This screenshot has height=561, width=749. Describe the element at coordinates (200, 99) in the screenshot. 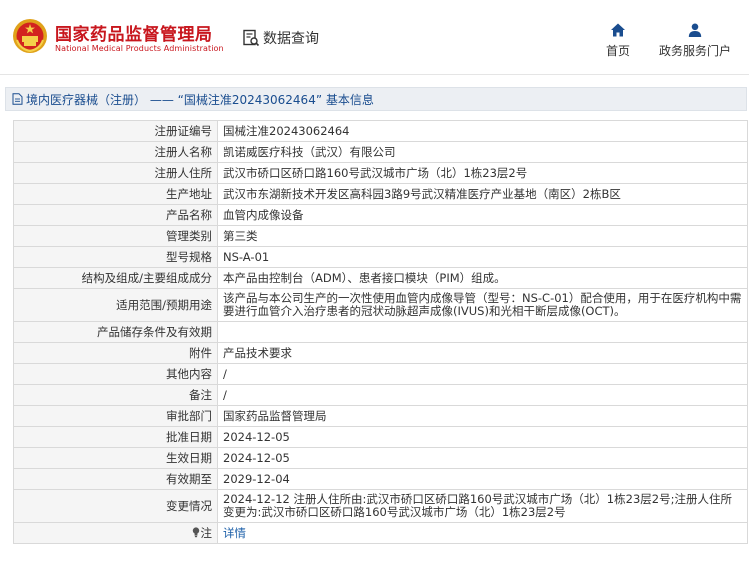

I see `breadcrumb-text: 境内医疗器械（注册） —— “国械注准20243062464” 基本信息` at that location.